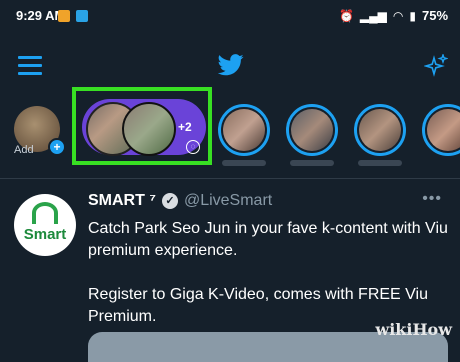 The width and height of the screenshot is (460, 362). What do you see at coordinates (82, 16) in the screenshot?
I see `telegram-notification-icon` at bounding box center [82, 16].